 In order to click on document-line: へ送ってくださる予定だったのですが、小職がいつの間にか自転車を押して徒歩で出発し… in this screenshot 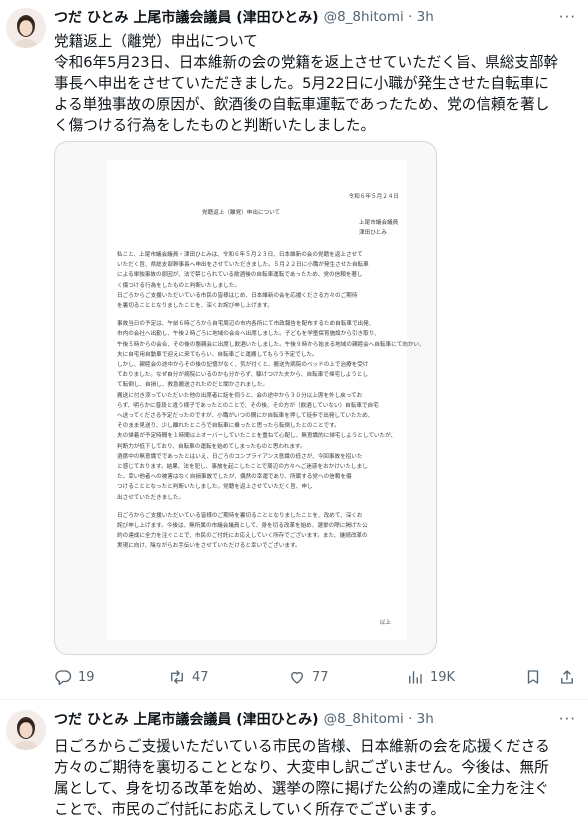, I will do `click(245, 416)`.